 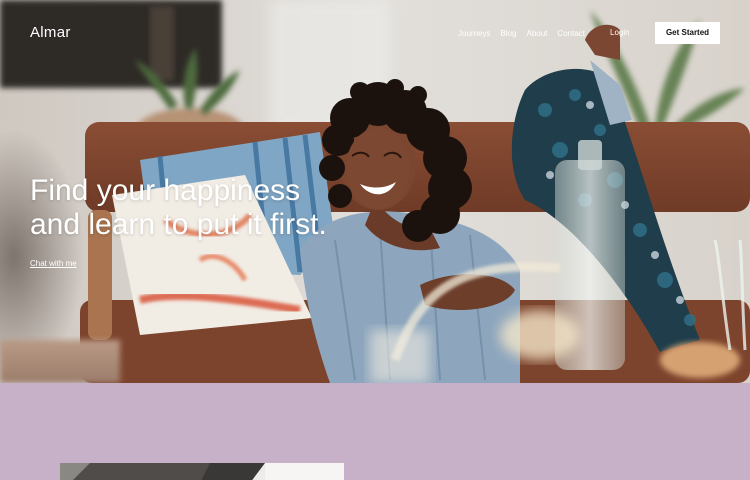 What do you see at coordinates (687, 33) in the screenshot?
I see `get-started-button: Get Started` at bounding box center [687, 33].